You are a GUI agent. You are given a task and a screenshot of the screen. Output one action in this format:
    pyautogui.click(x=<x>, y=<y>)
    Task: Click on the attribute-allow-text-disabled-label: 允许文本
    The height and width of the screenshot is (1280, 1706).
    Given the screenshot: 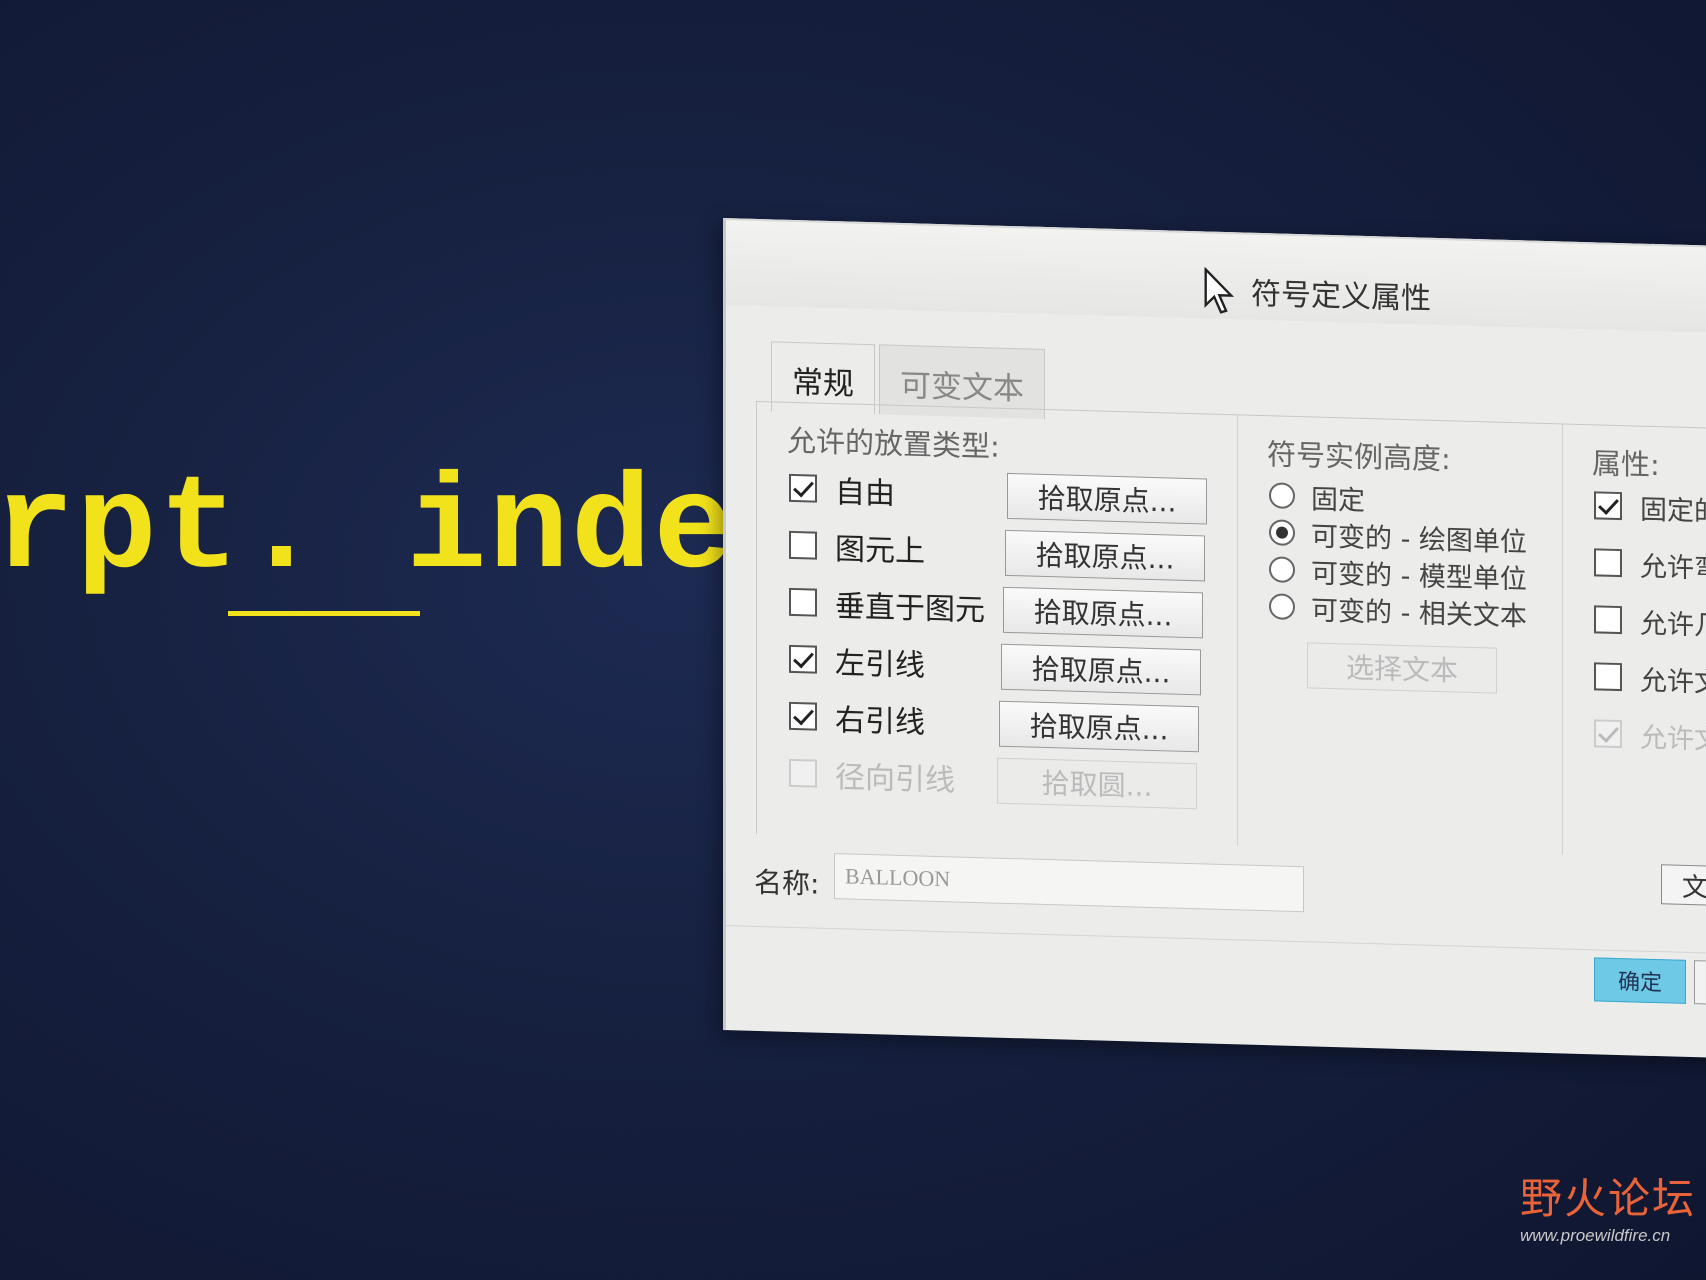 What is the action you would take?
    pyautogui.click(x=1673, y=739)
    